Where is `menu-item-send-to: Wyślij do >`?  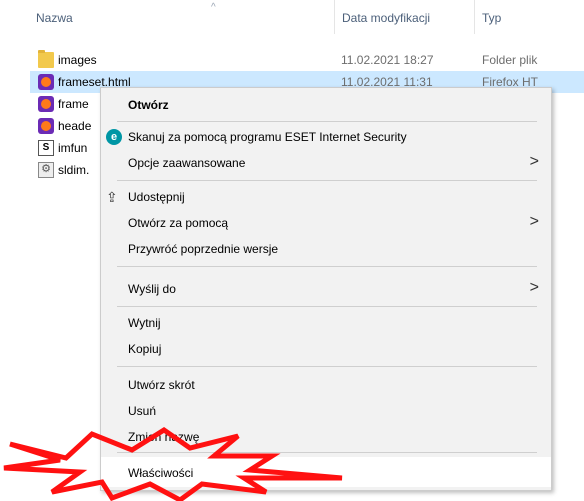 menu-item-send-to: Wyślij do > is located at coordinates (326, 289).